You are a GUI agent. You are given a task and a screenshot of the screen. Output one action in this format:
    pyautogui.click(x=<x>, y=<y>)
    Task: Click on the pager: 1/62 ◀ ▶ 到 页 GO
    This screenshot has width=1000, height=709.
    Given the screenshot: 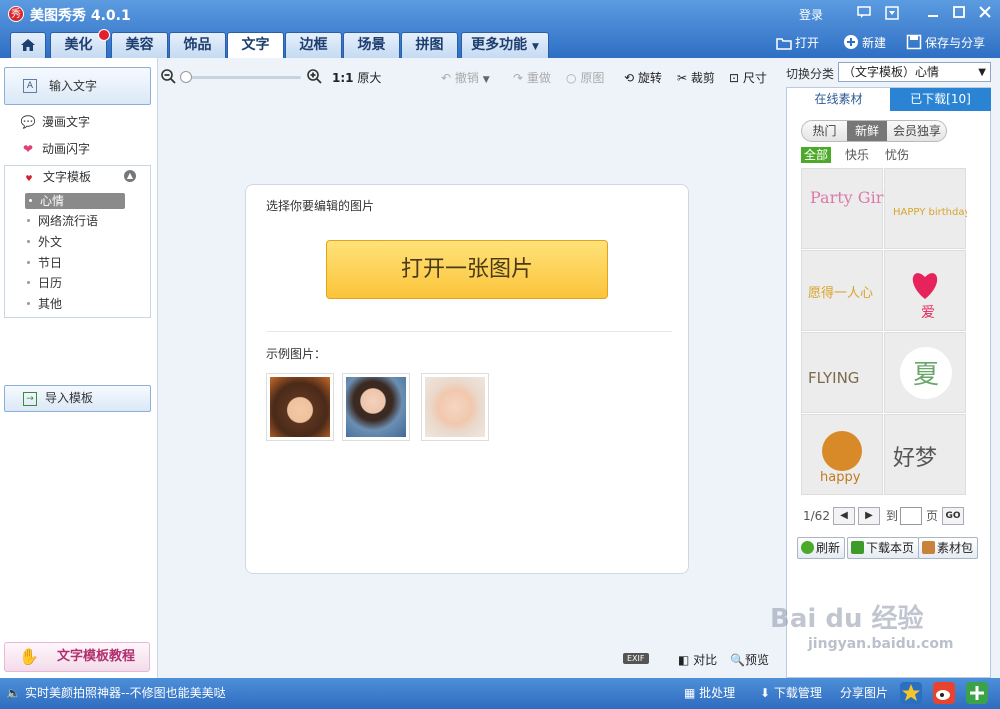 What is the action you would take?
    pyautogui.click(x=891, y=517)
    